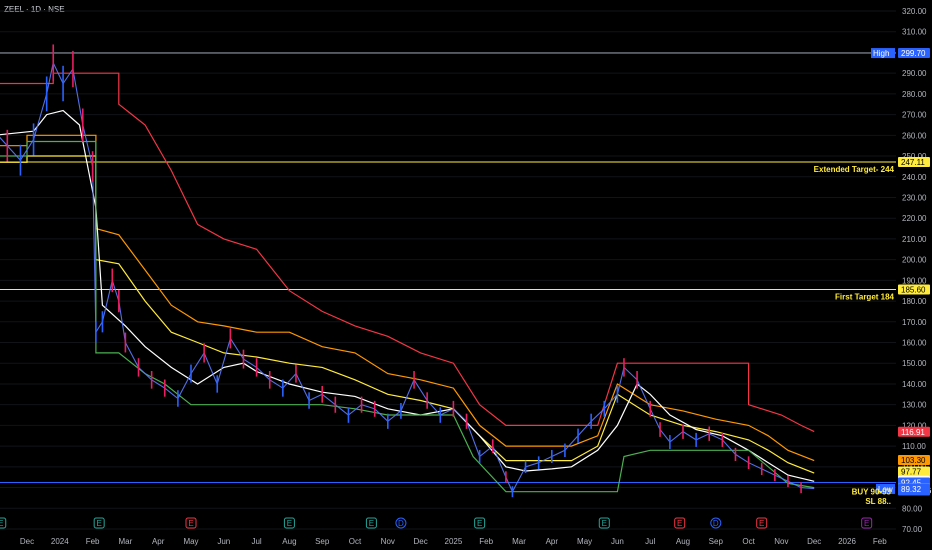 The height and width of the screenshot is (550, 932). What do you see at coordinates (454, 541) in the screenshot?
I see `x-tick-label: 2025` at bounding box center [454, 541].